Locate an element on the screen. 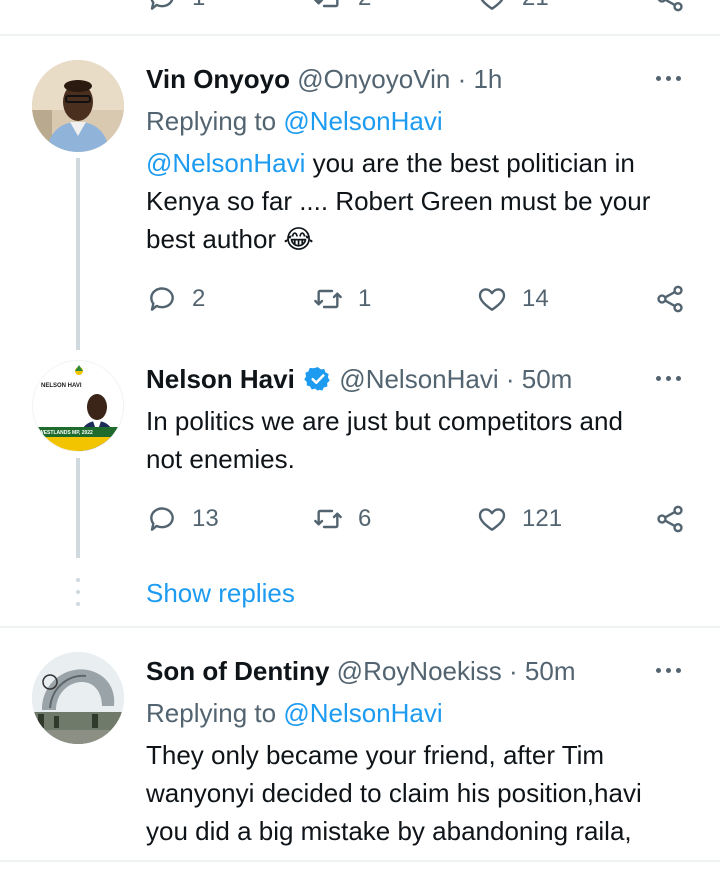 The image size is (720, 877). retweet-button: 2 is located at coordinates (341, 9).